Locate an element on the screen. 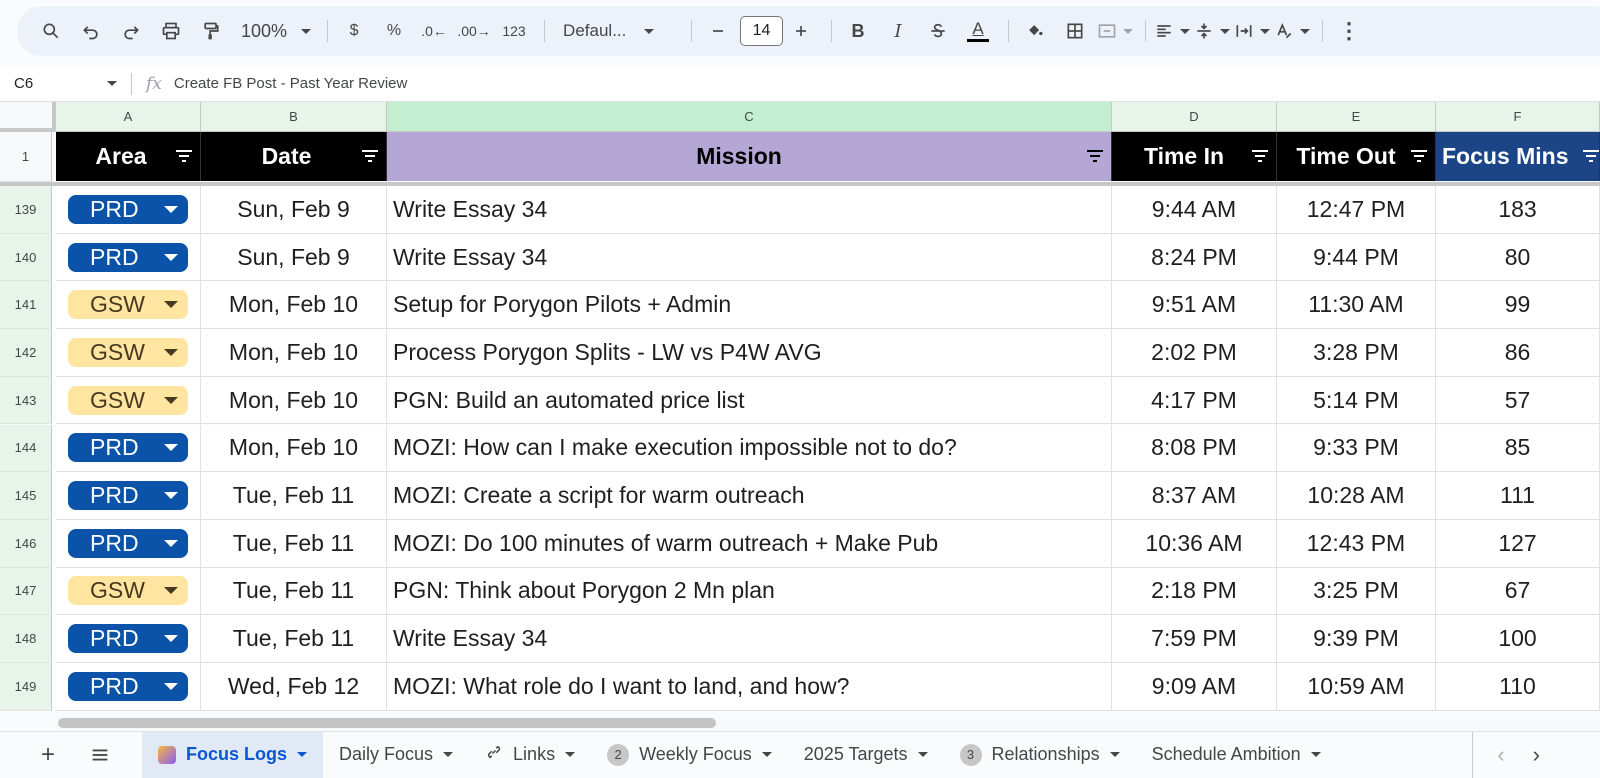 The width and height of the screenshot is (1600, 778). cell-mission: PGN: Build an automated price list is located at coordinates (749, 400).